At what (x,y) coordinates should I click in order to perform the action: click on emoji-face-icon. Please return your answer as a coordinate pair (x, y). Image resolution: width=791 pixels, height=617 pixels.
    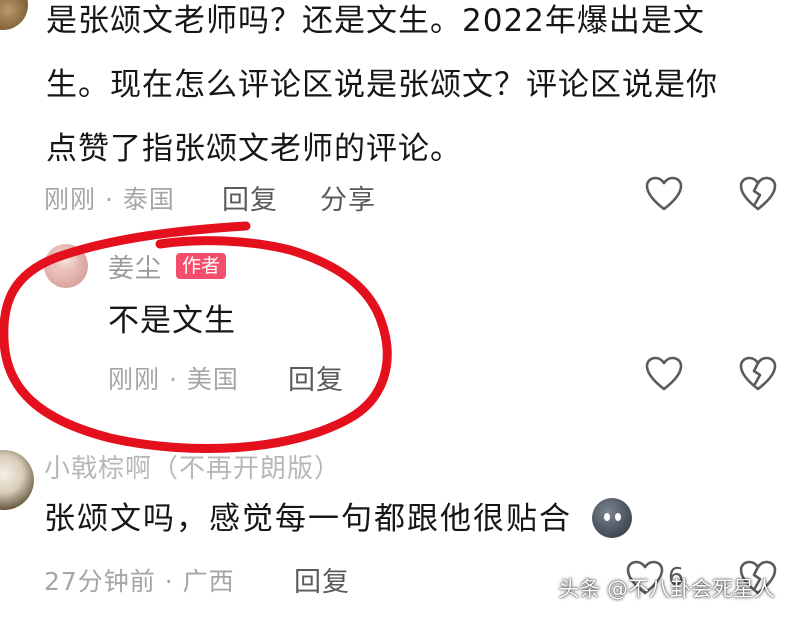
    Looking at the image, I should click on (612, 518).